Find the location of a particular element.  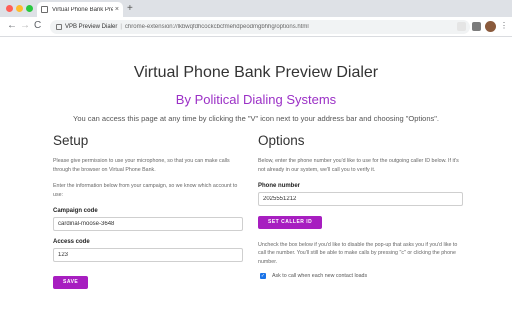

ask-to-call-label: Ask to call when each new contact loads is located at coordinates (320, 276).